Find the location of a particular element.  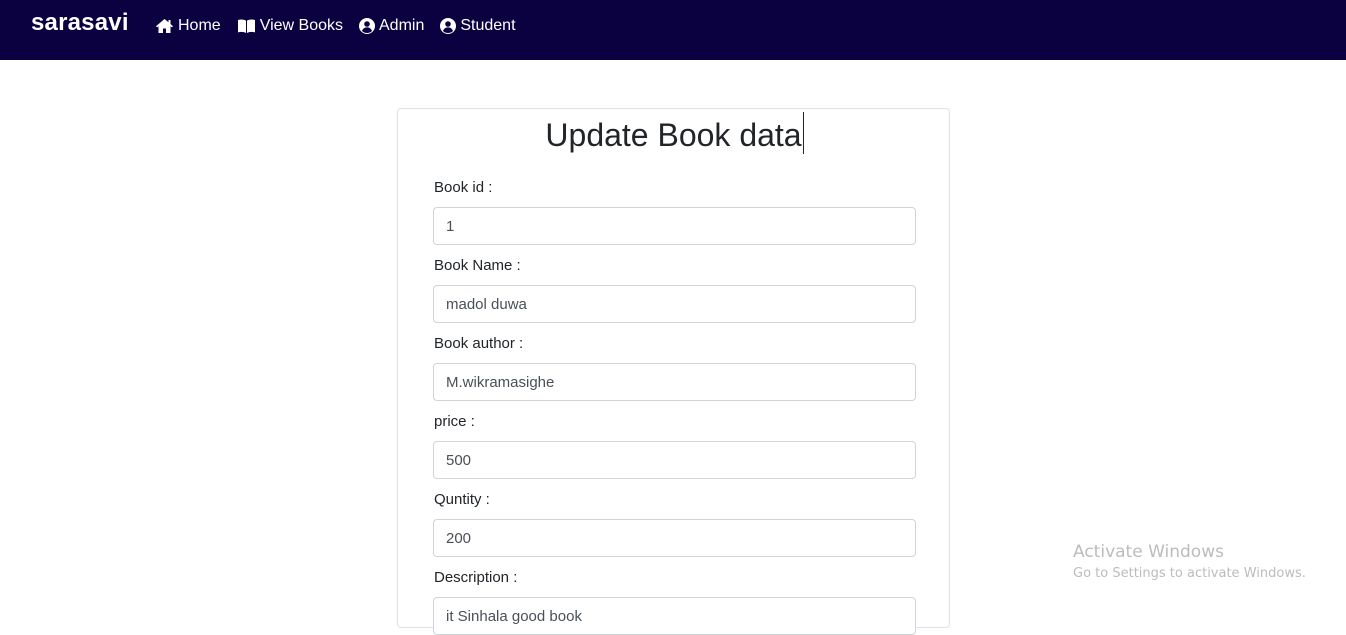

nav-item-label: View Books is located at coordinates (301, 25).